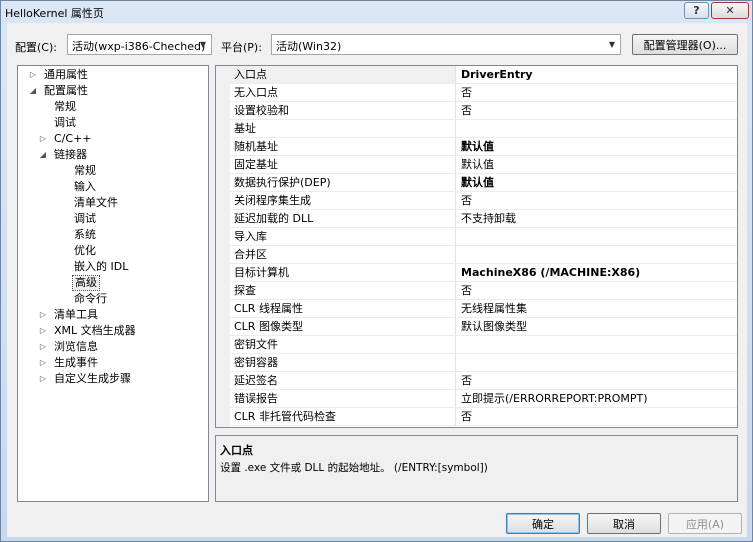  I want to click on tree-item-label: 高级, so click(86, 283).